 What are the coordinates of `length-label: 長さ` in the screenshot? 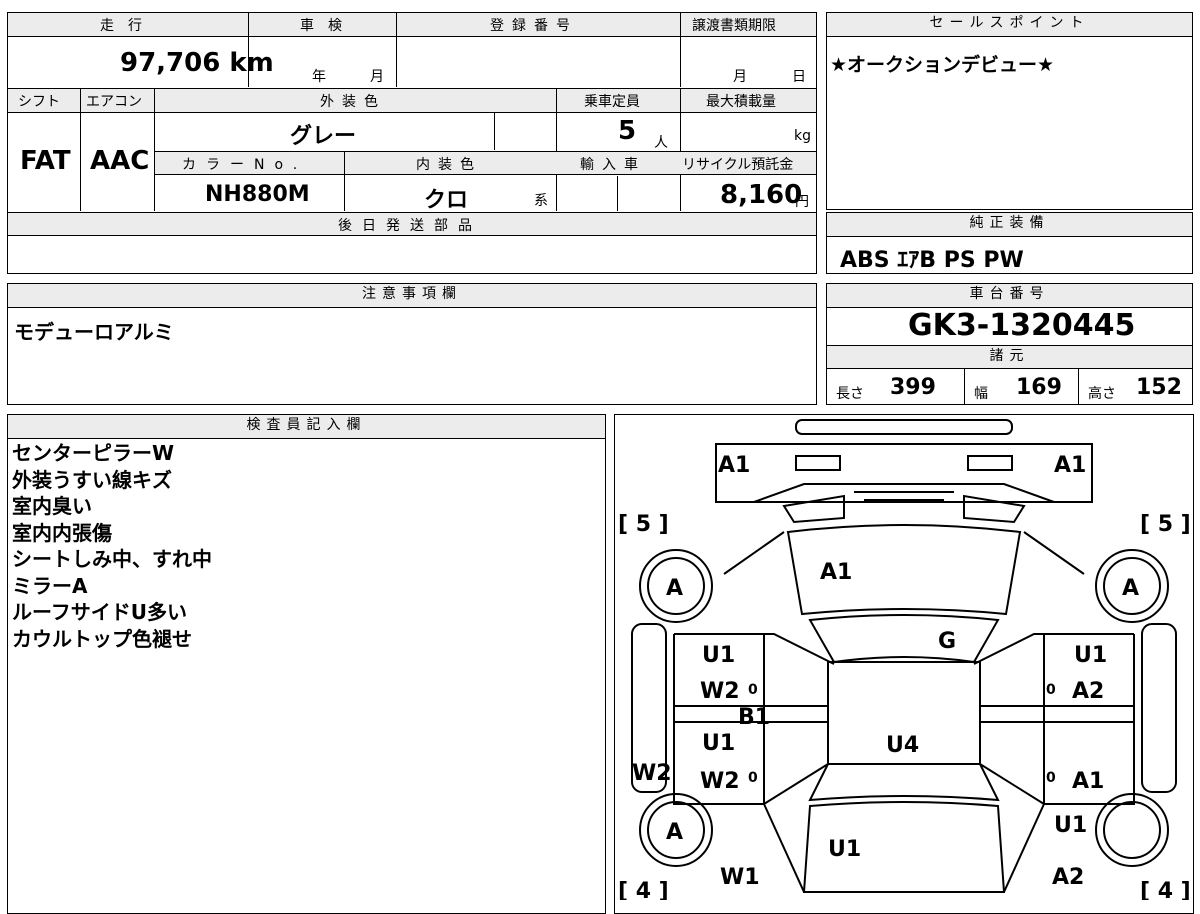 It's located at (850, 394).